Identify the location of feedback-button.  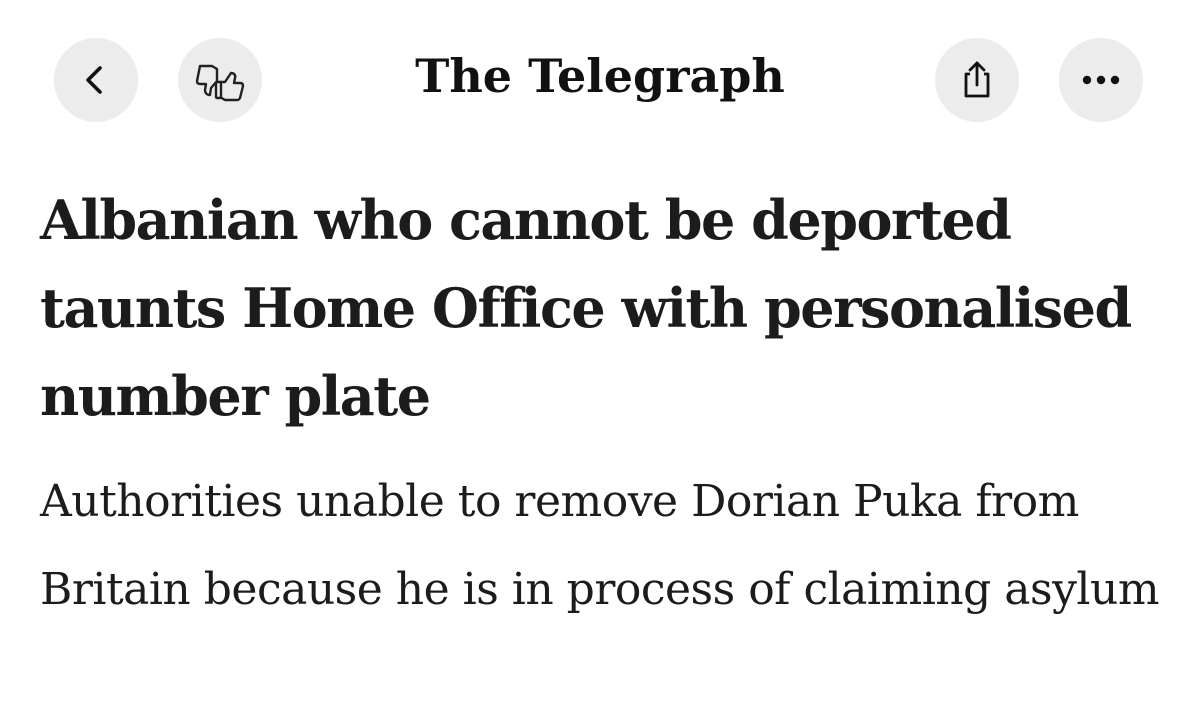
(220, 80).